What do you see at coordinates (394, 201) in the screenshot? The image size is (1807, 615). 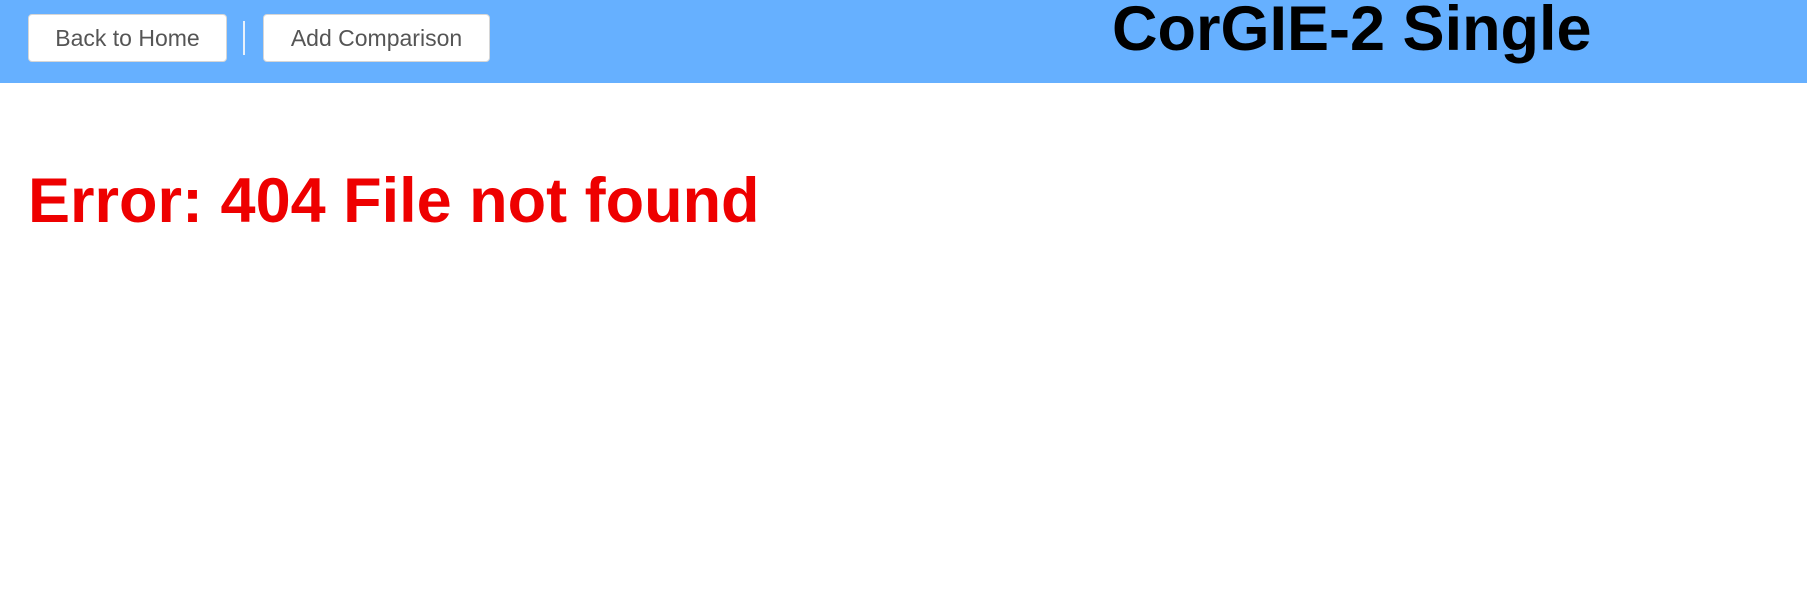 I see `error-message: Error: 404 File not found` at bounding box center [394, 201].